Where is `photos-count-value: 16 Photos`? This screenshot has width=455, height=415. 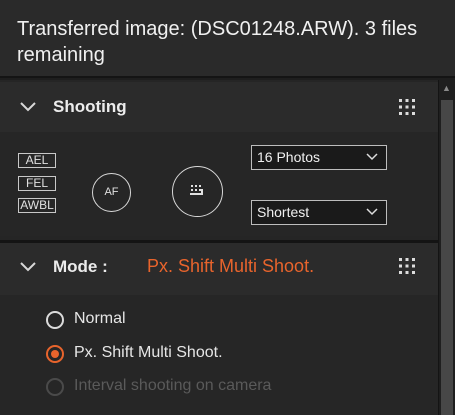
photos-count-value: 16 Photos is located at coordinates (289, 157).